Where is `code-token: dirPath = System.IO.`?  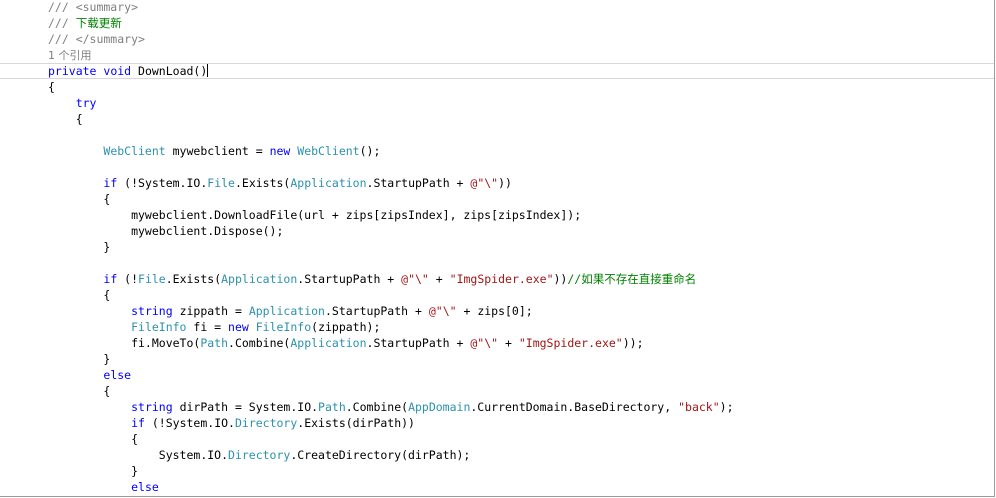 code-token: dirPath = System.IO. is located at coordinates (245, 407).